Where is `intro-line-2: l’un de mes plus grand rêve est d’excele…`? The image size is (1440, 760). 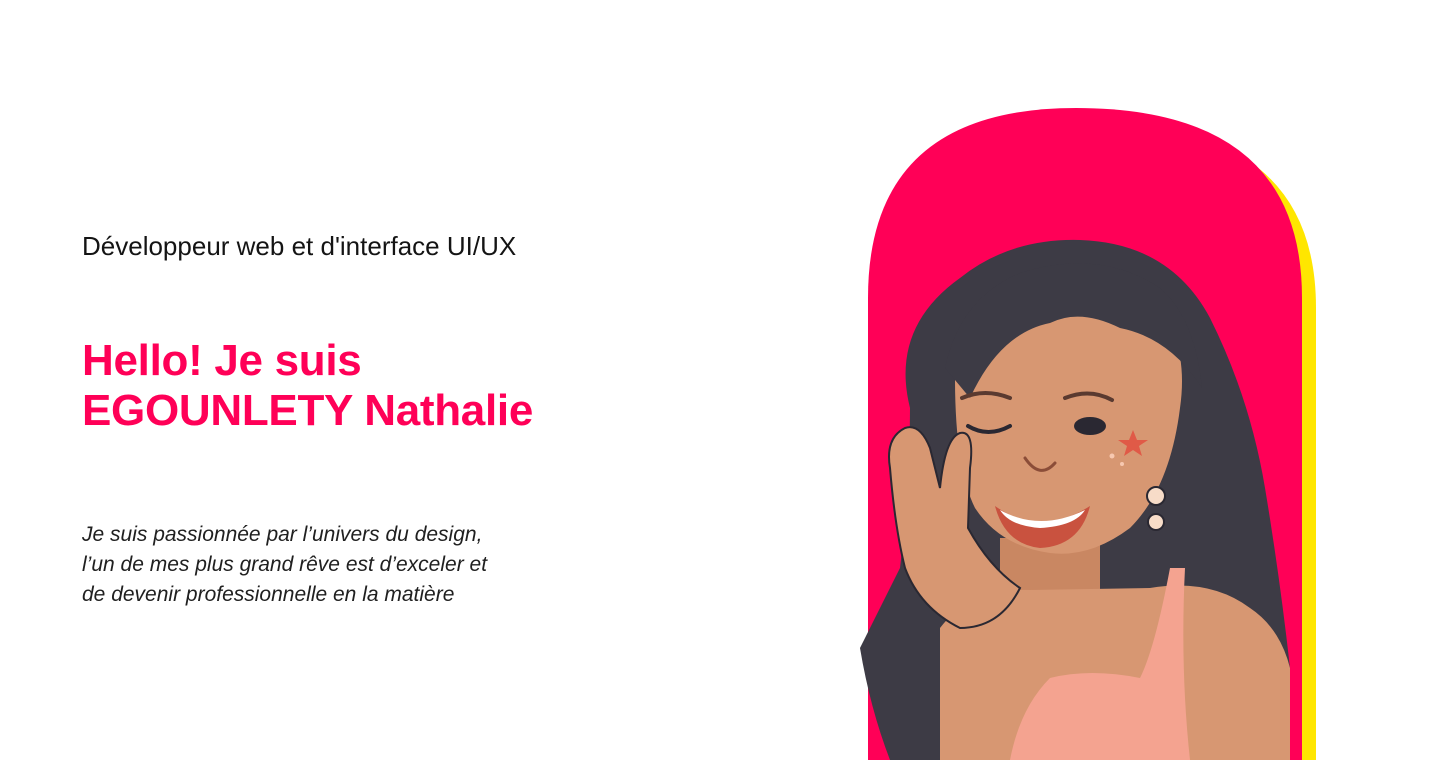 intro-line-2: l’un de mes plus grand rêve est d’excele… is located at coordinates (285, 564).